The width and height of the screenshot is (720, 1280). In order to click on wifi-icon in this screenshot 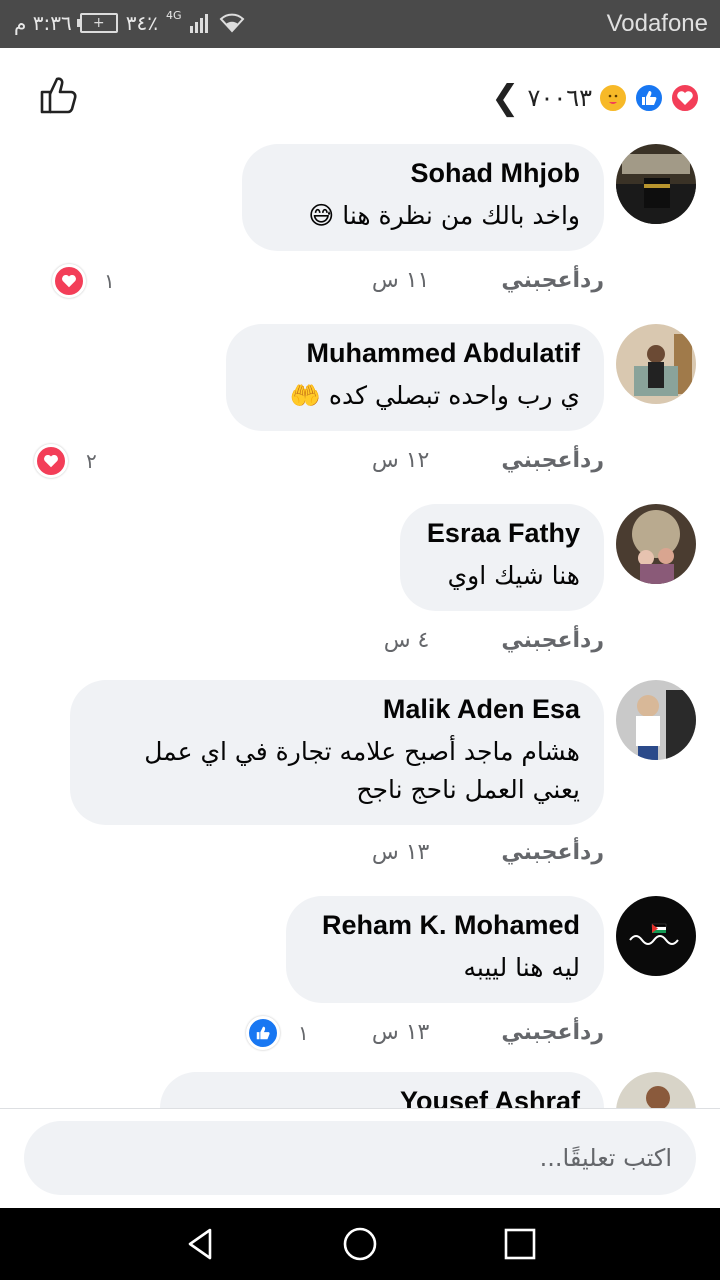, I will do `click(232, 23)`.